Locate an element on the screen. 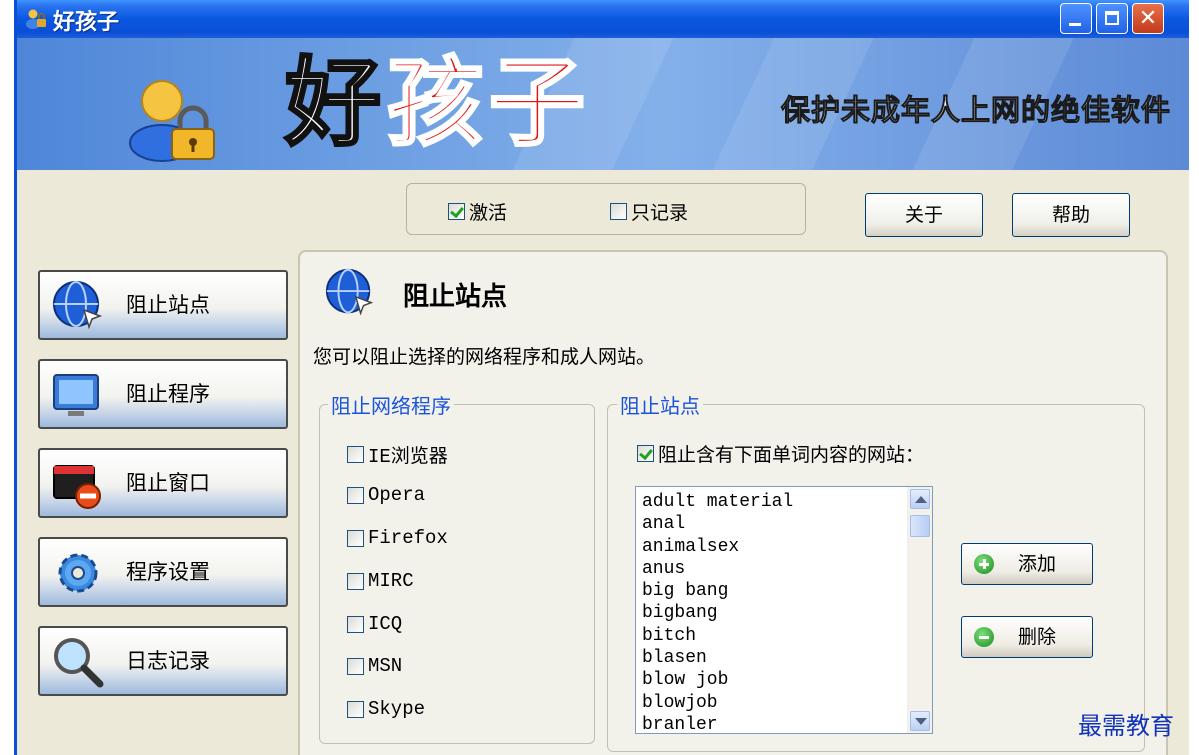 The height and width of the screenshot is (755, 1199). scroll-up-button is located at coordinates (920, 499).